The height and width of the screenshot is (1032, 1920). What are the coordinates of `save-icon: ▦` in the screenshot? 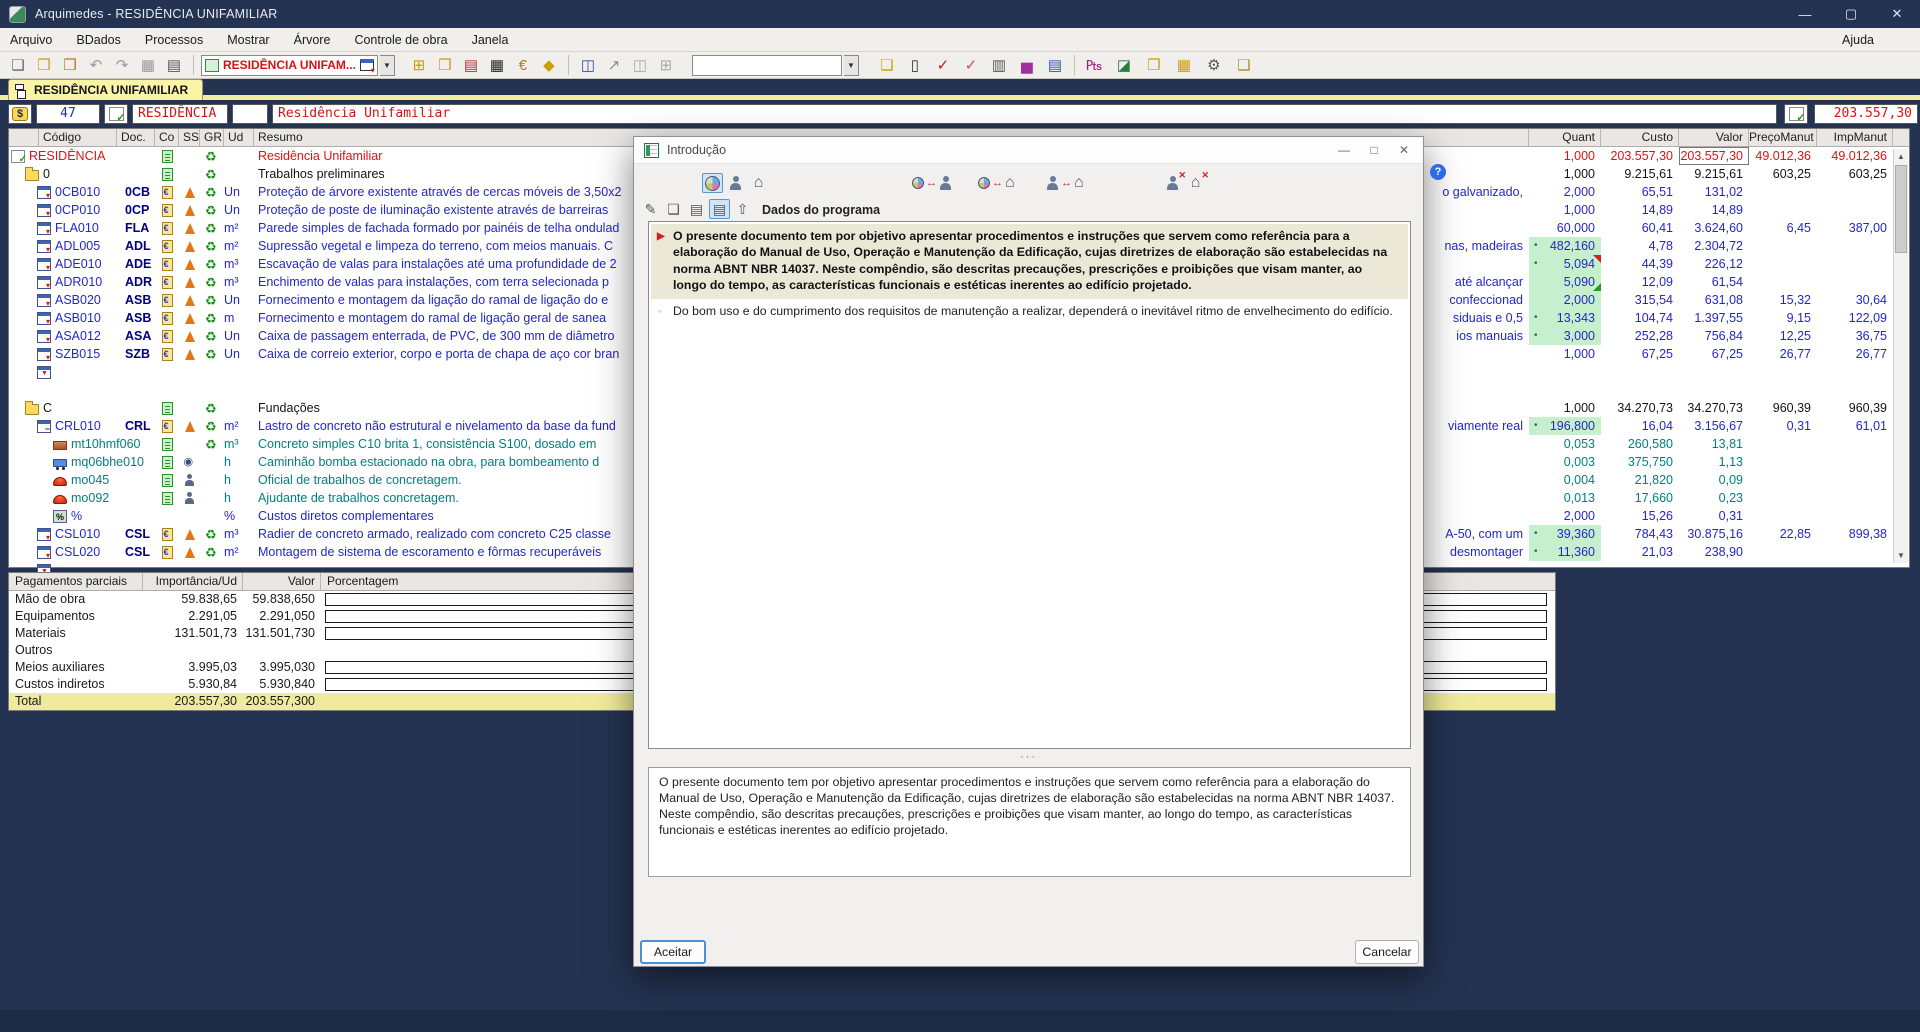 It's located at (148, 65).